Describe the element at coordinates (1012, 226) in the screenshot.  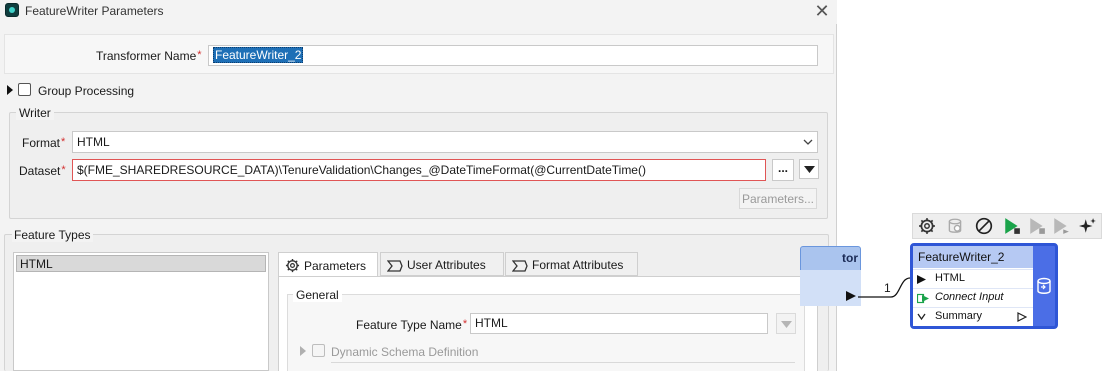
I see `run-to-icon` at that location.